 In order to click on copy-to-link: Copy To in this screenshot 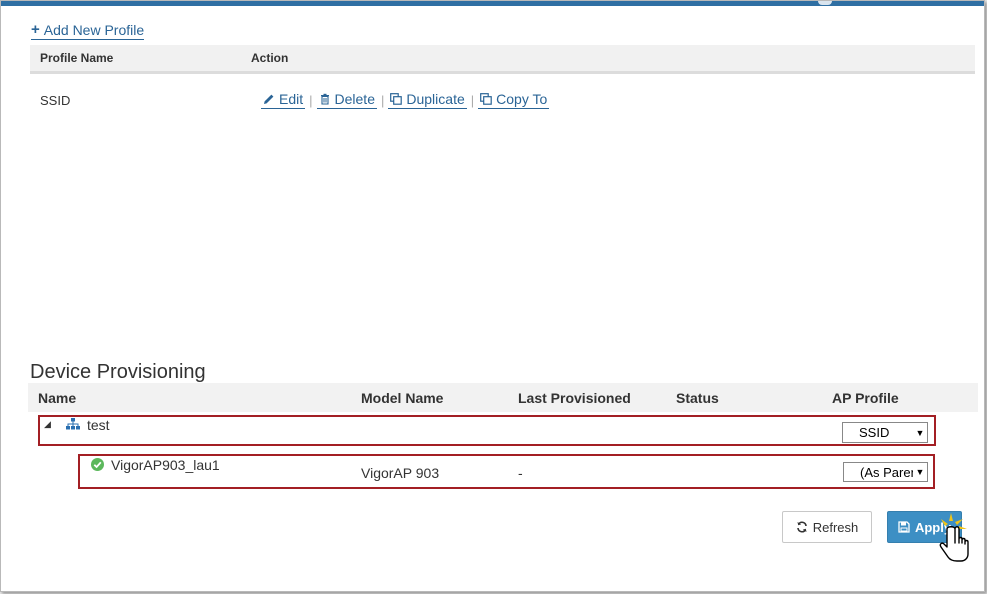, I will do `click(514, 100)`.